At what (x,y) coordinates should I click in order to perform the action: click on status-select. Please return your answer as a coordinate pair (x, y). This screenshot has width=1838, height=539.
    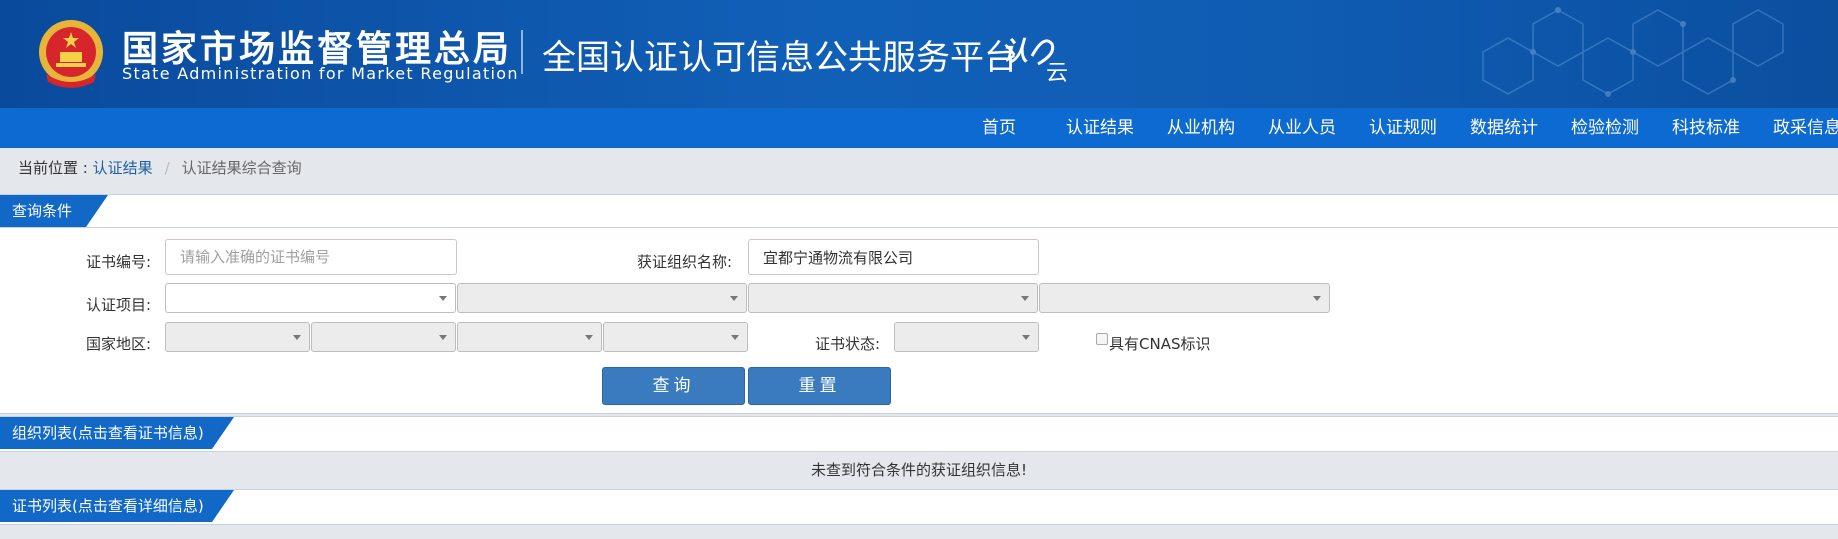
    Looking at the image, I should click on (966, 337).